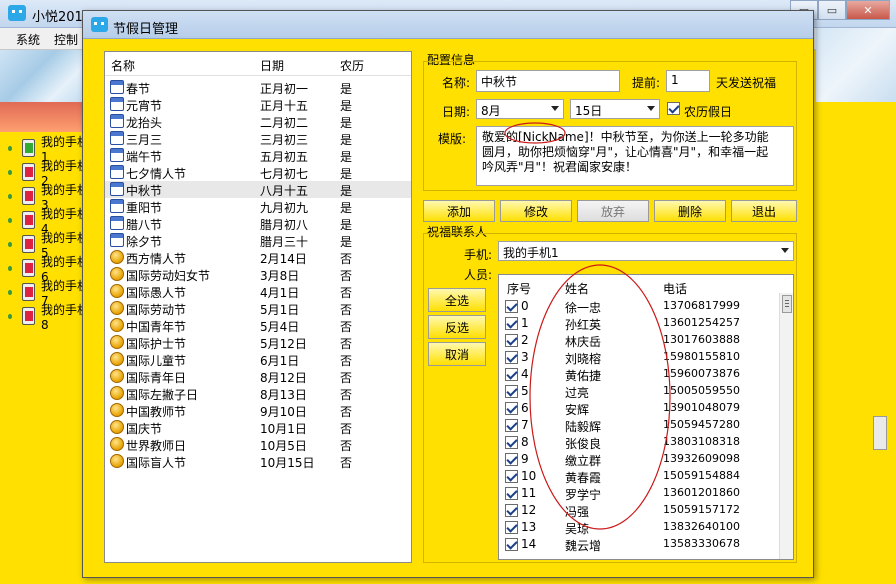 The height and width of the screenshot is (584, 896). I want to click on annotation-ellipse-names, so click(600, 397).